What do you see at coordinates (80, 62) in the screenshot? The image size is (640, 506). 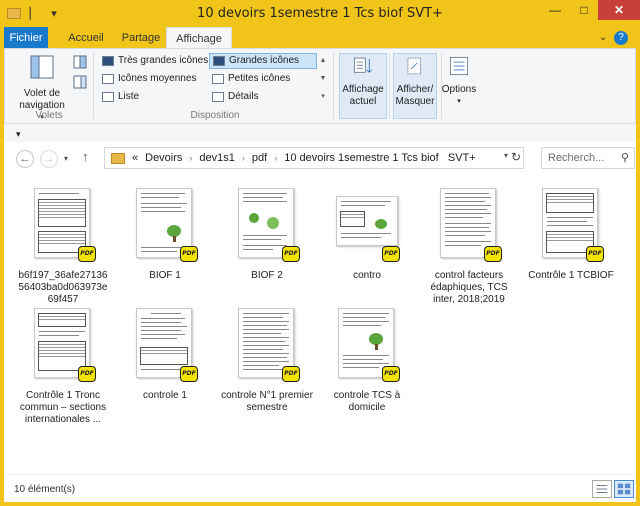 I see `preview-pane-icon` at bounding box center [80, 62].